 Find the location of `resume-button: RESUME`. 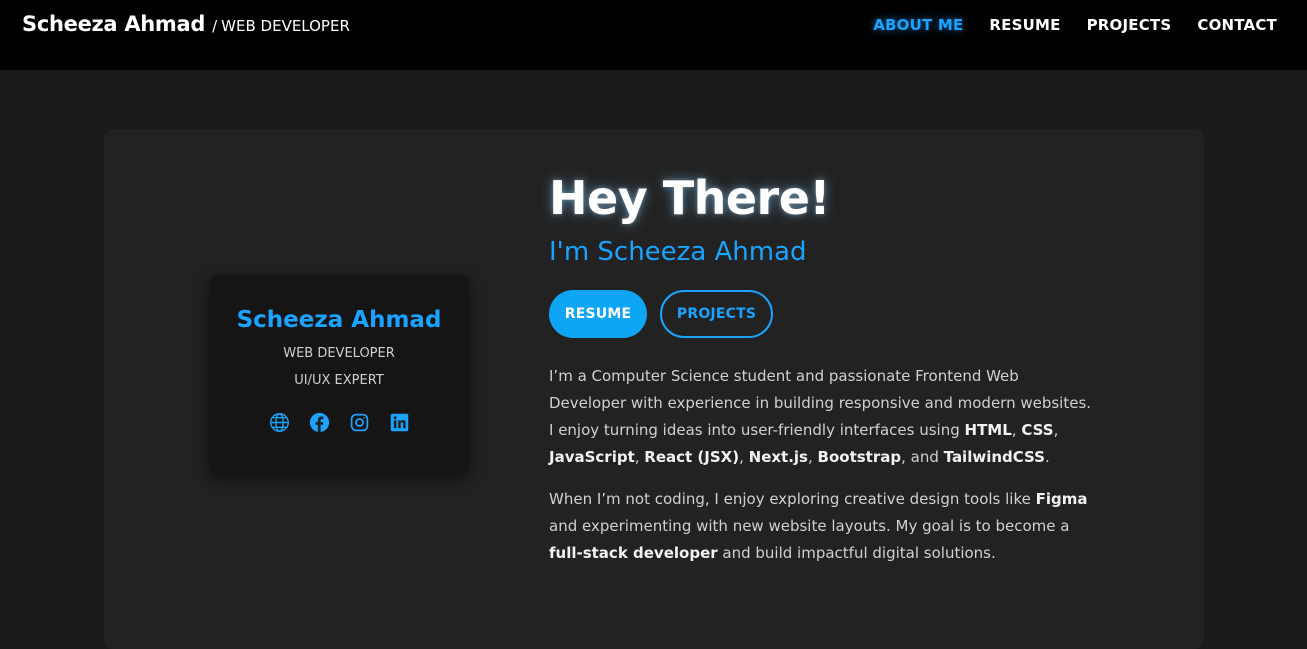

resume-button: RESUME is located at coordinates (598, 314).